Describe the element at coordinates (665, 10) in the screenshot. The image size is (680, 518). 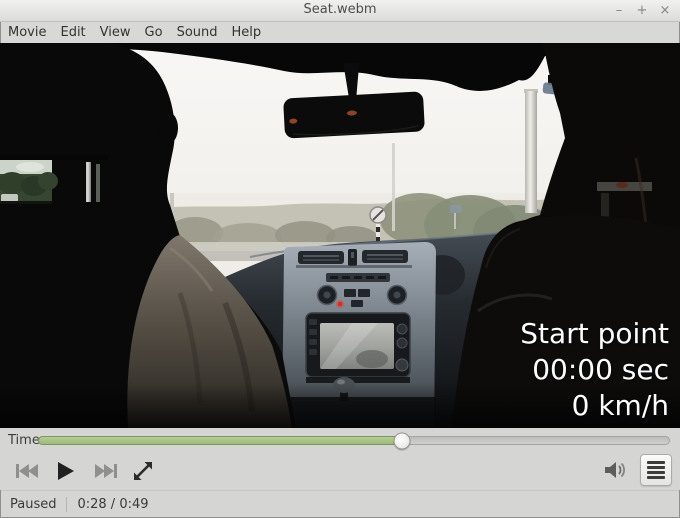
I see `close-button: ×` at that location.